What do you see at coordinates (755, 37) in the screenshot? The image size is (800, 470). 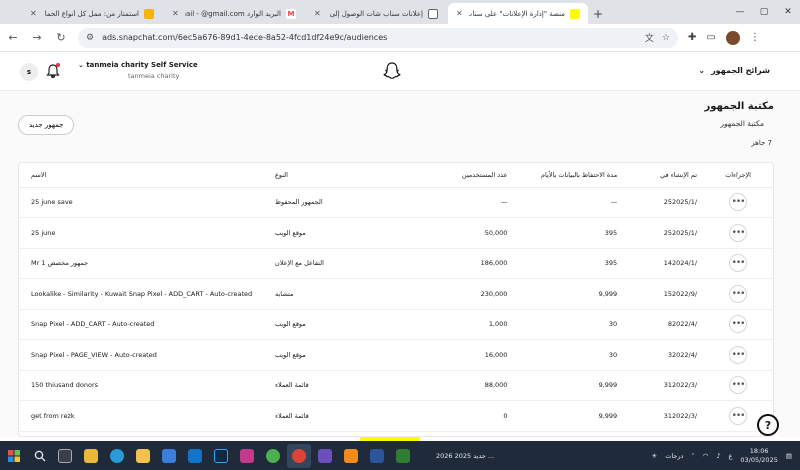 I see `menu-kebab-icon: ⋮` at bounding box center [755, 37].